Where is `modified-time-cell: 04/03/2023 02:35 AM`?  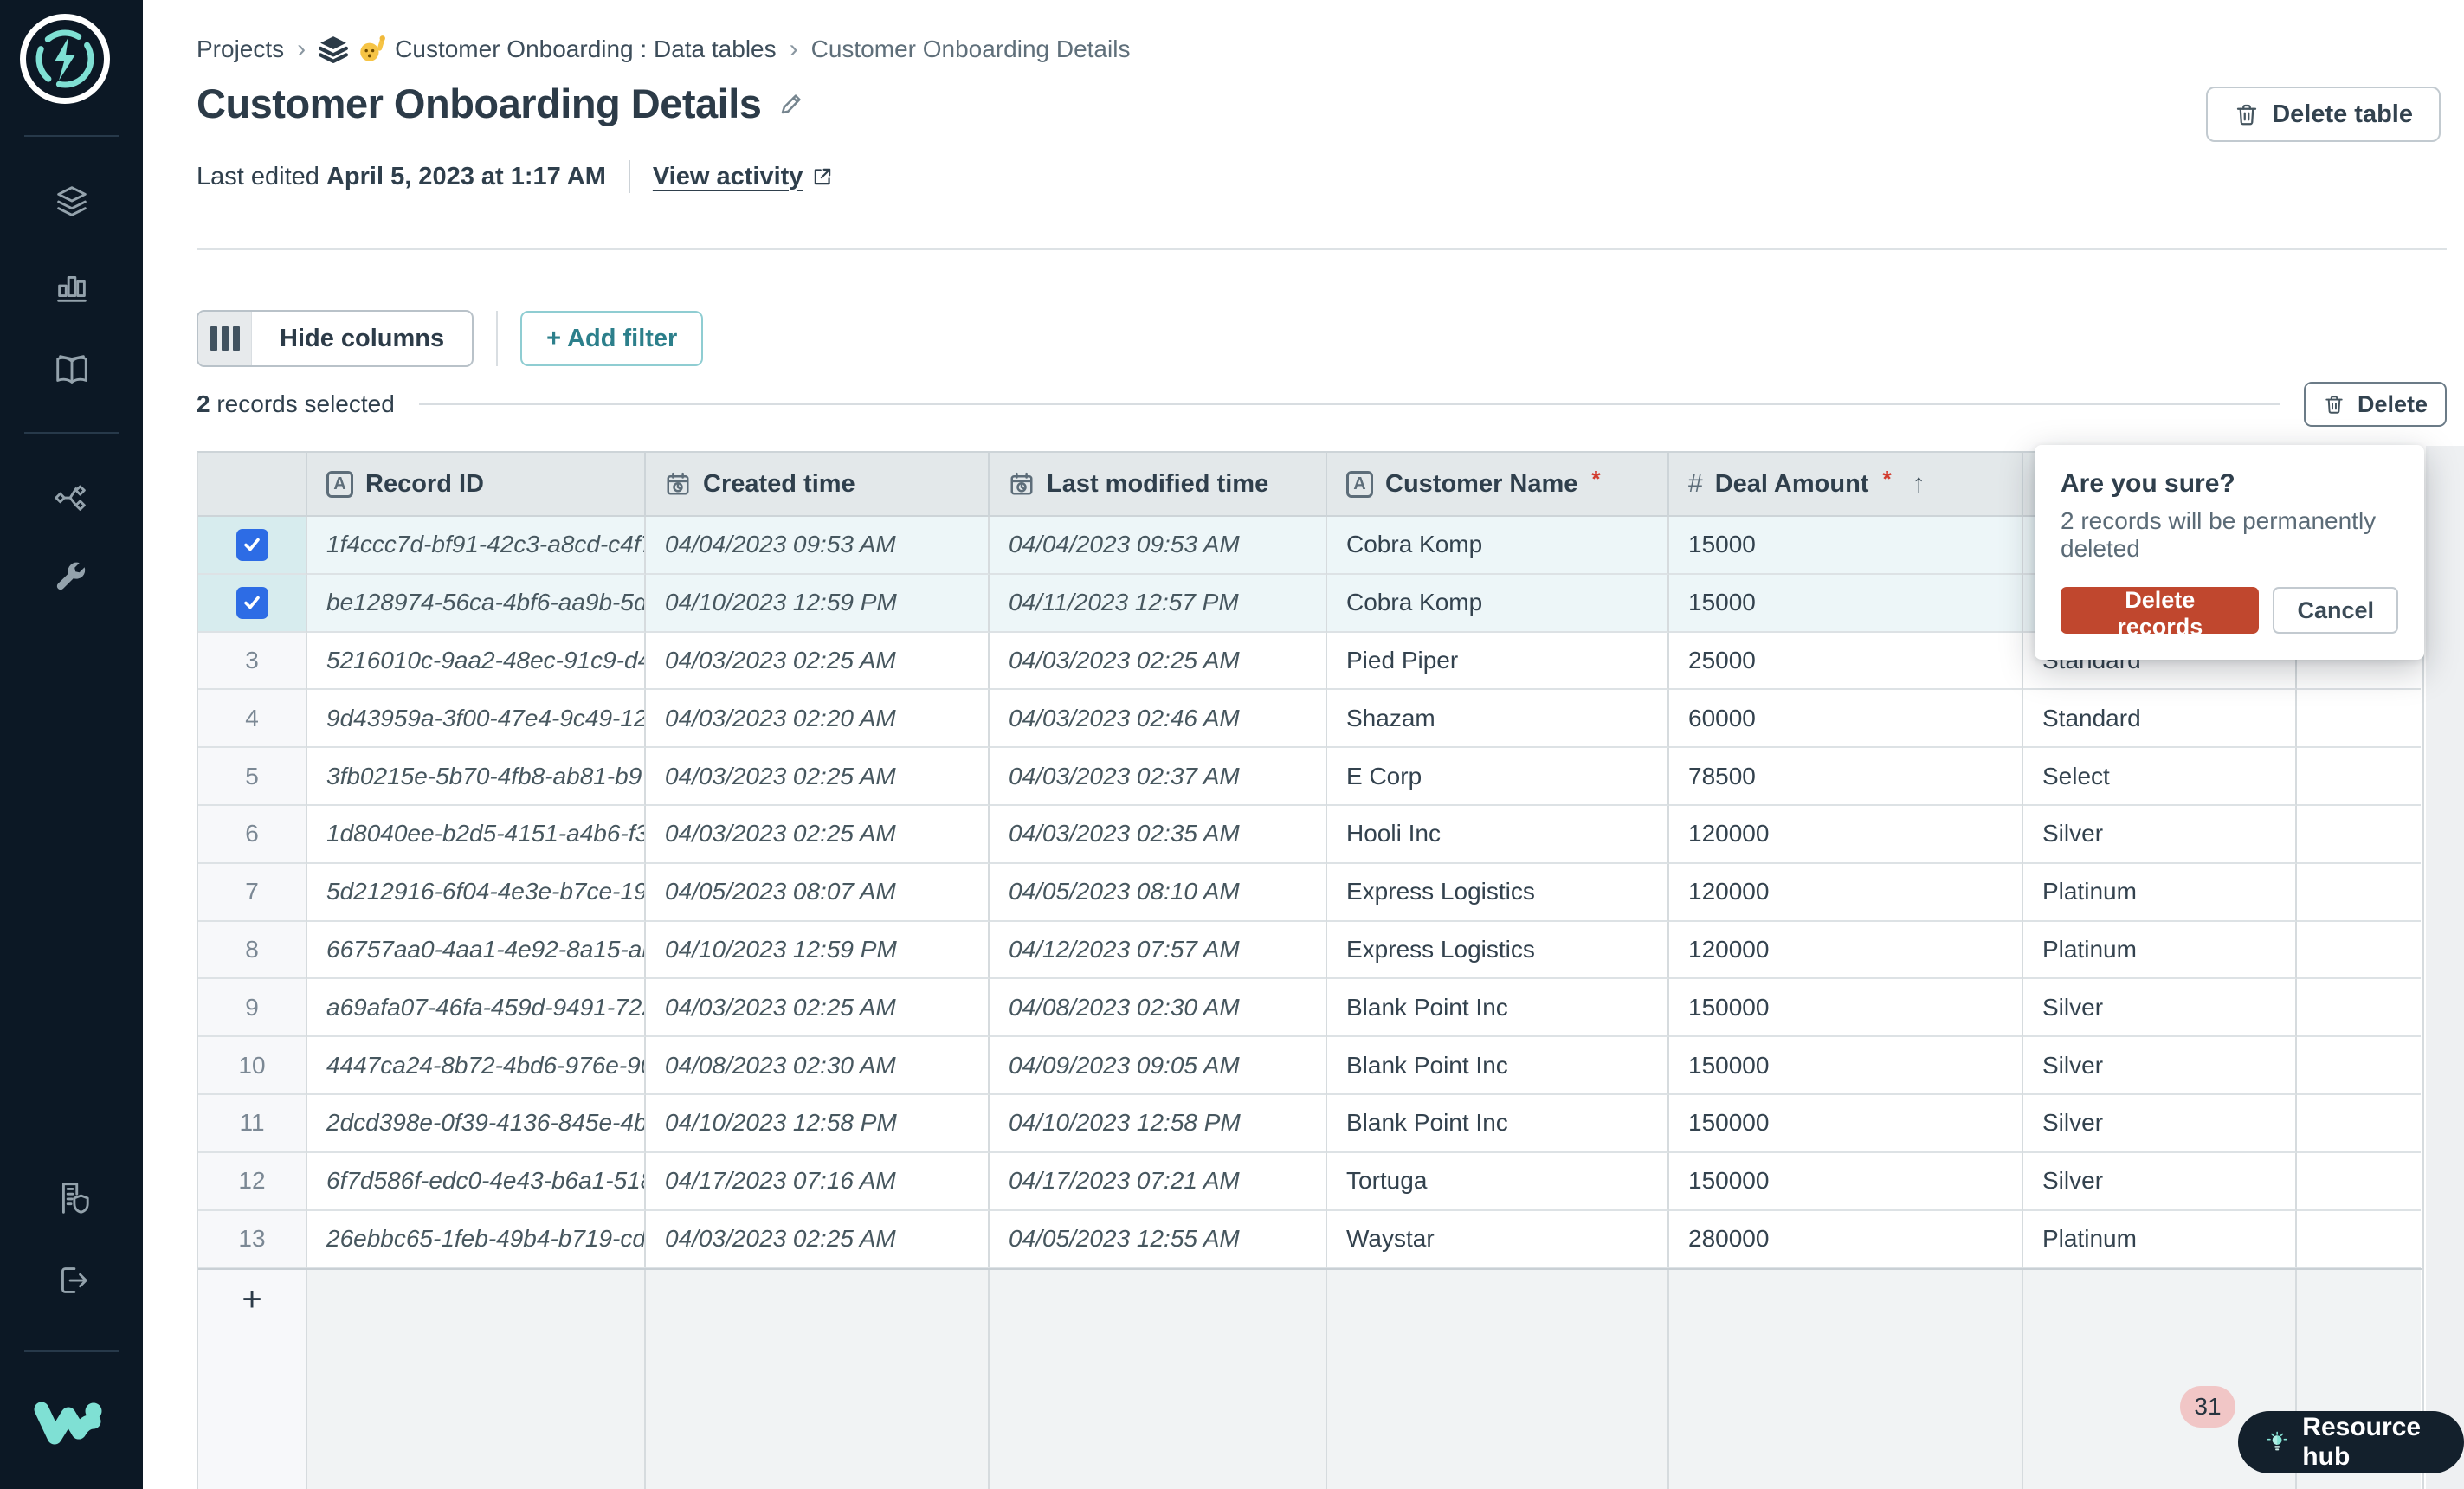
modified-time-cell: 04/03/2023 02:35 AM is located at coordinates (1158, 835).